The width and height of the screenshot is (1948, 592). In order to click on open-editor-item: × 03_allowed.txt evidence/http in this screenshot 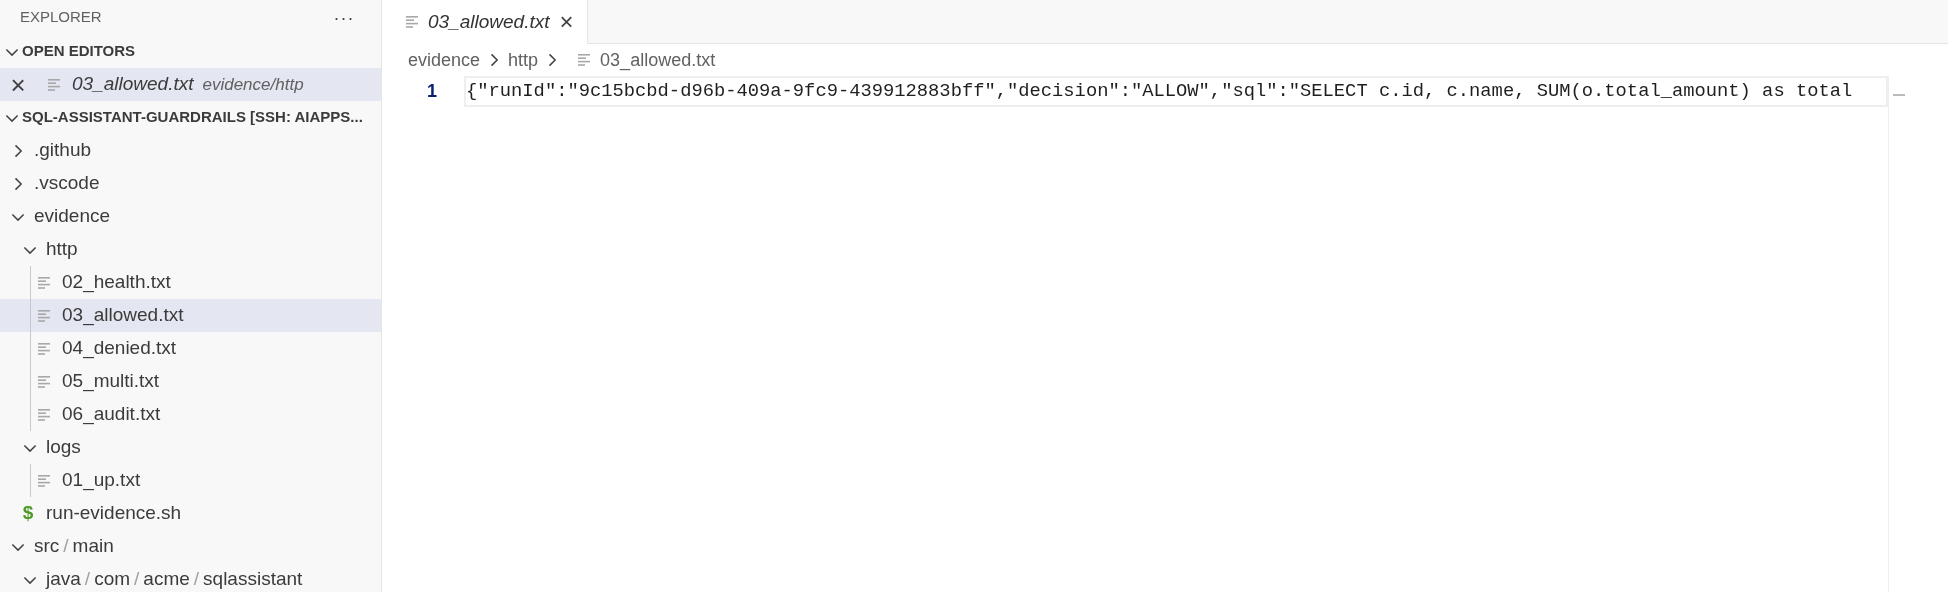, I will do `click(190, 84)`.